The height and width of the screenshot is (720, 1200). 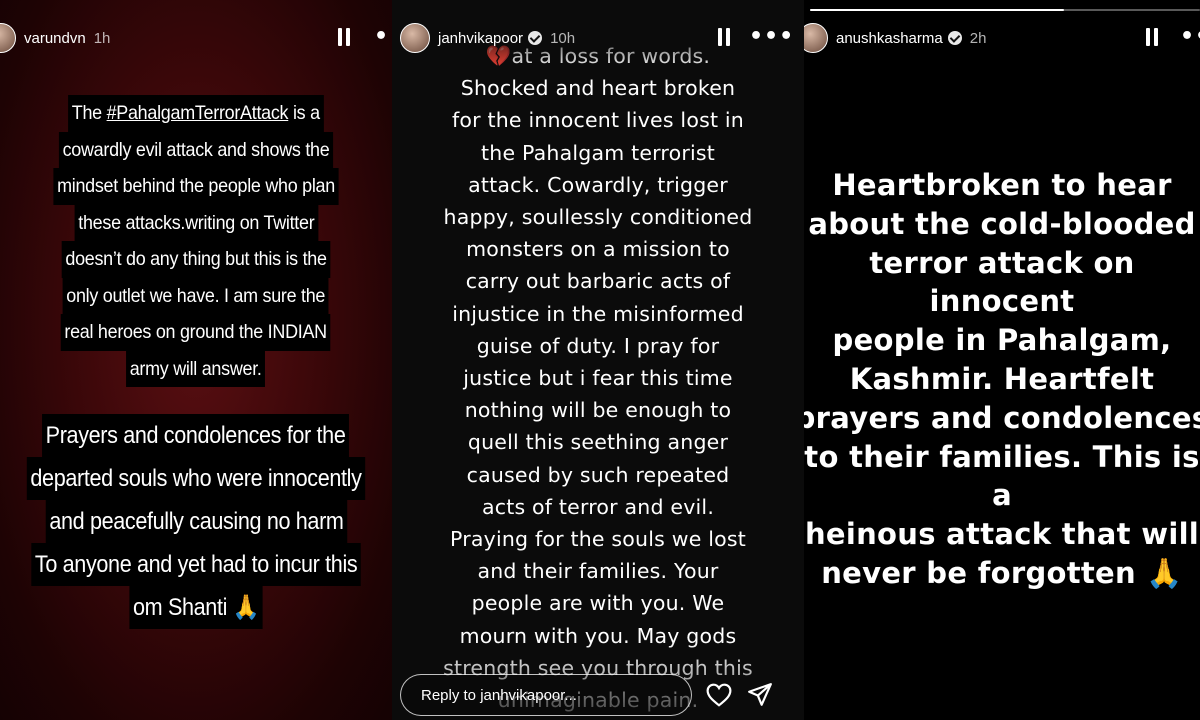 I want to click on story-text-line: To anyone and yet had to incur this, so click(x=196, y=564).